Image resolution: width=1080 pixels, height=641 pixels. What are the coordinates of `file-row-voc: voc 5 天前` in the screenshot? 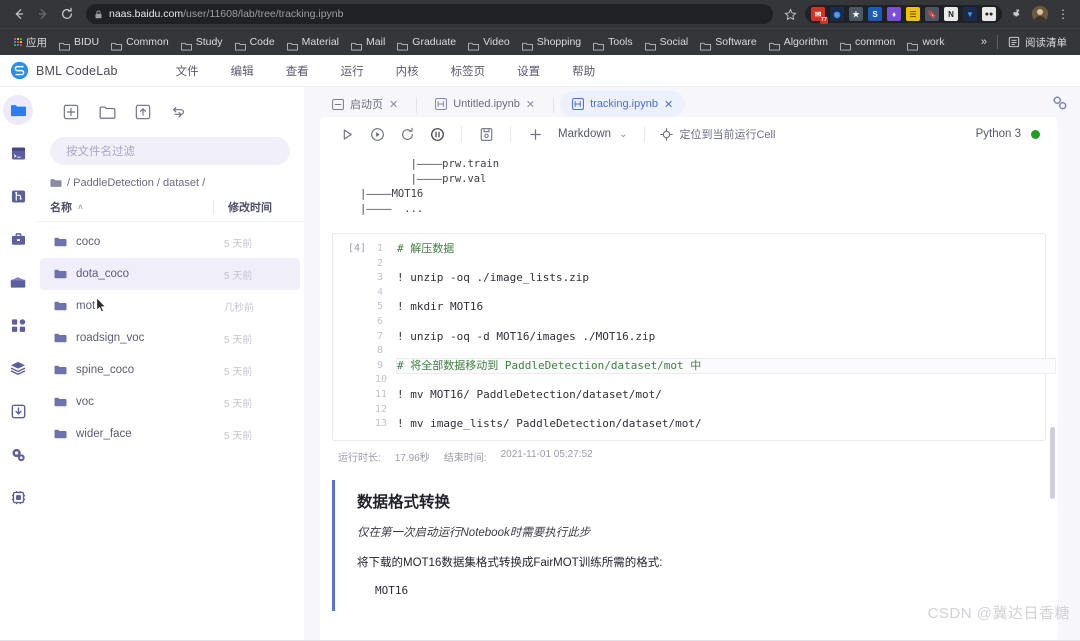 It's located at (170, 402).